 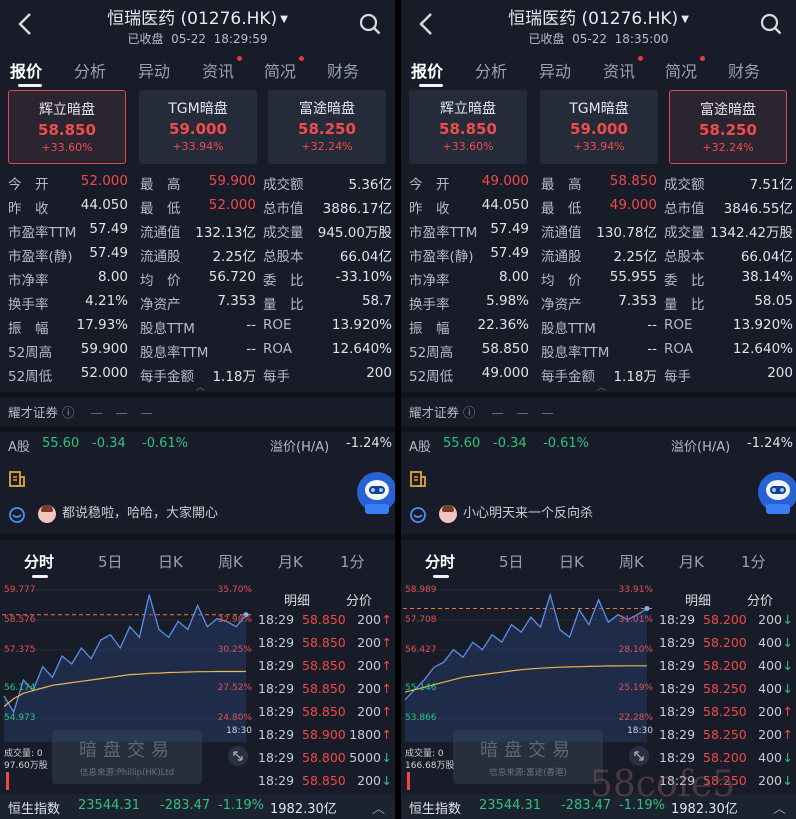 What do you see at coordinates (20, 620) in the screenshot?
I see `y-axis-label: 58.576` at bounding box center [20, 620].